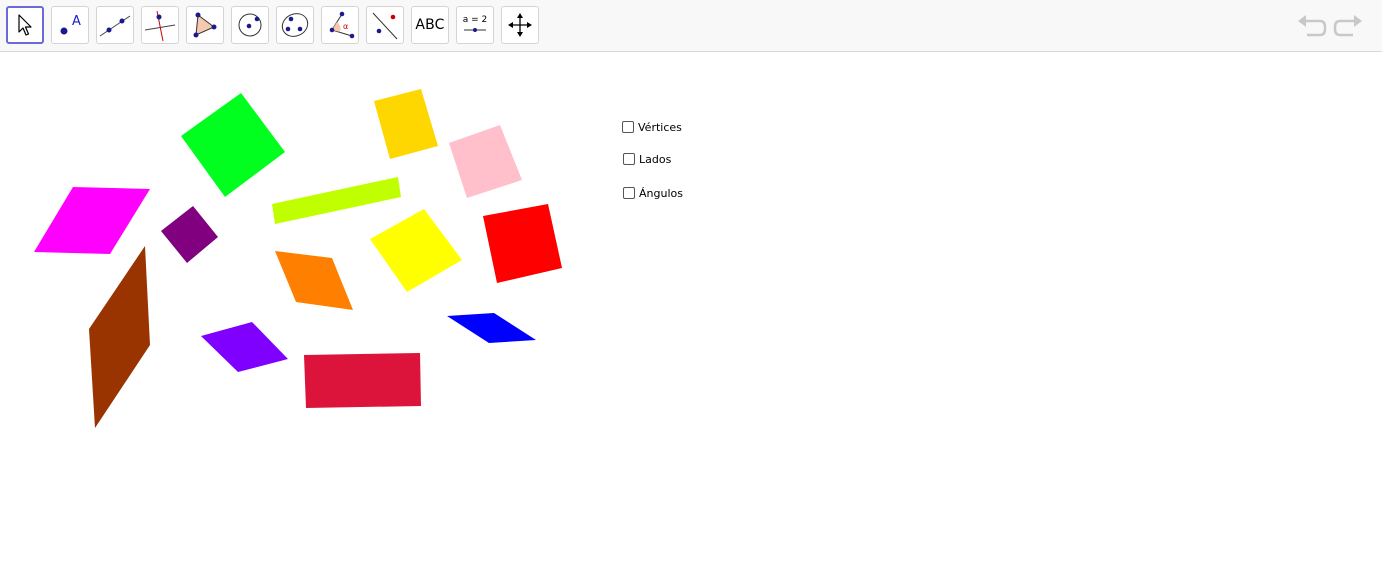 This screenshot has height=574, width=1382. What do you see at coordinates (336, 200) in the screenshot?
I see `lime-rectangle` at bounding box center [336, 200].